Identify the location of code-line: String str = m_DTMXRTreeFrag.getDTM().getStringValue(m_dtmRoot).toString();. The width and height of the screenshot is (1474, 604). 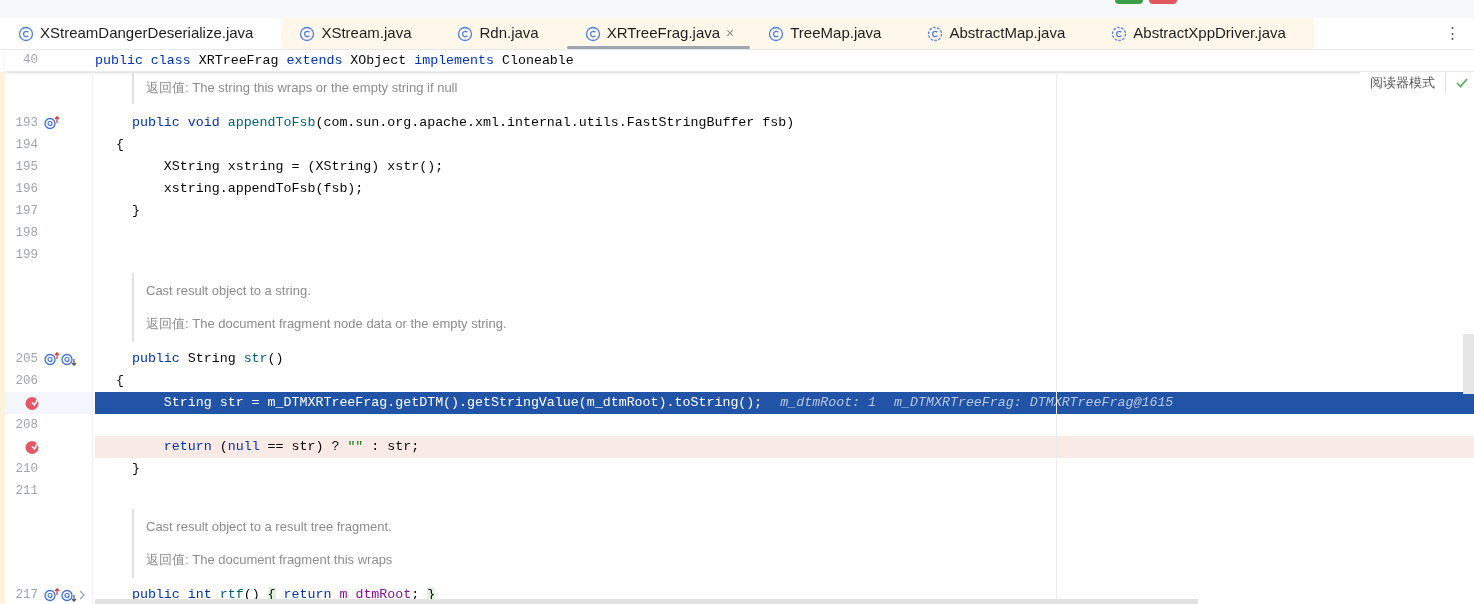
(462, 403).